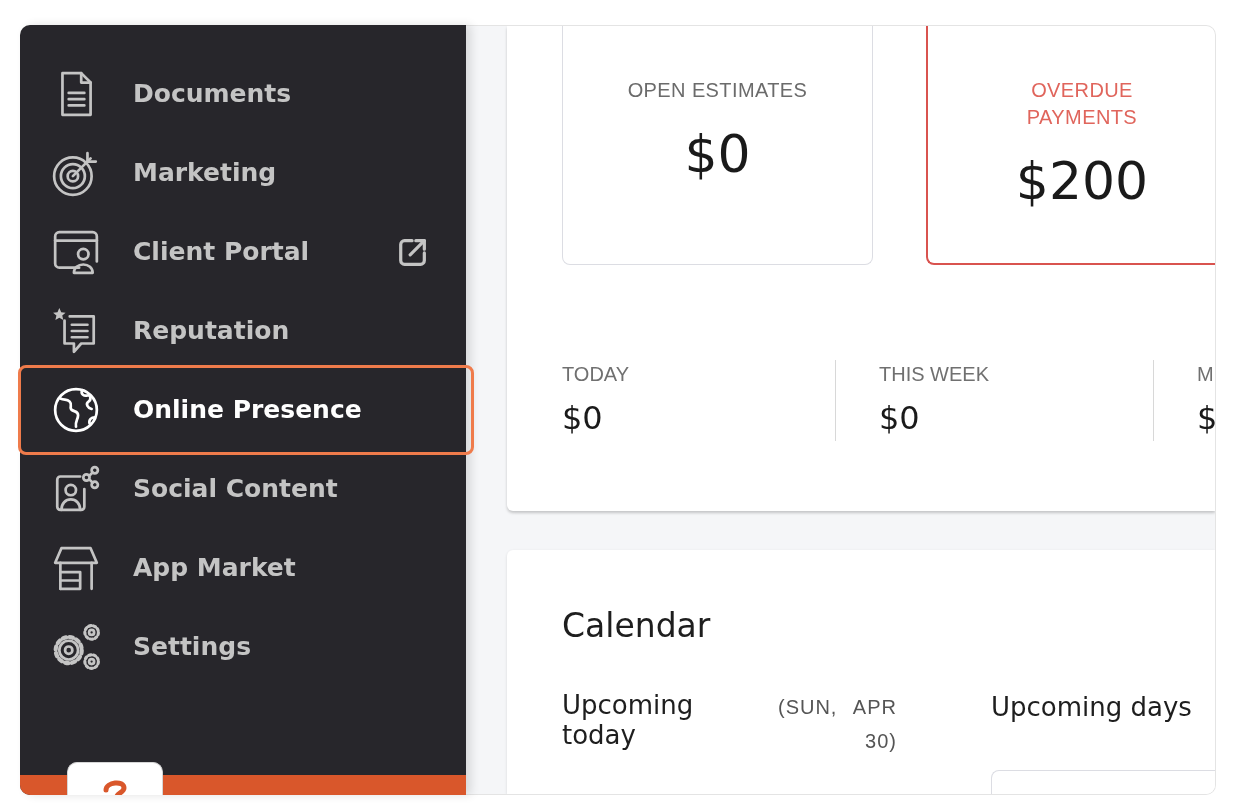 The height and width of the screenshot is (812, 1252). I want to click on section-heading: Upcoming days, so click(1091, 707).